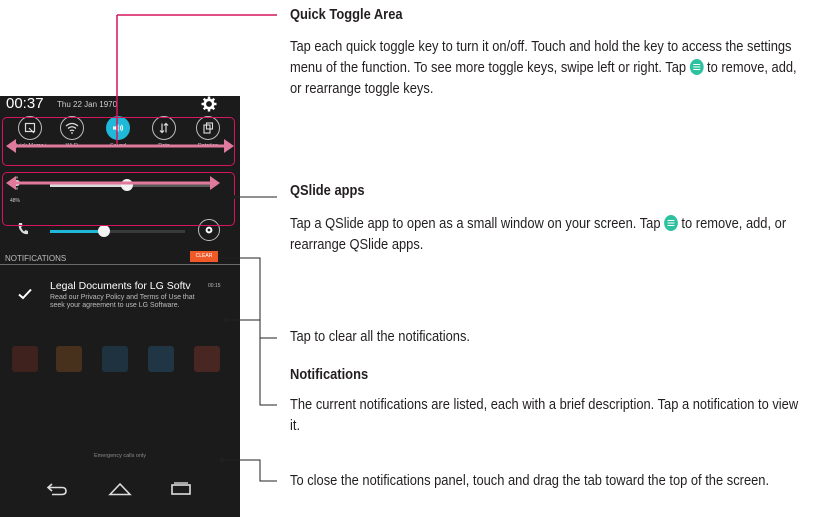 Image resolution: width=815 pixels, height=517 pixels. Describe the element at coordinates (77, 231) in the screenshot. I see `volume-fill` at that location.